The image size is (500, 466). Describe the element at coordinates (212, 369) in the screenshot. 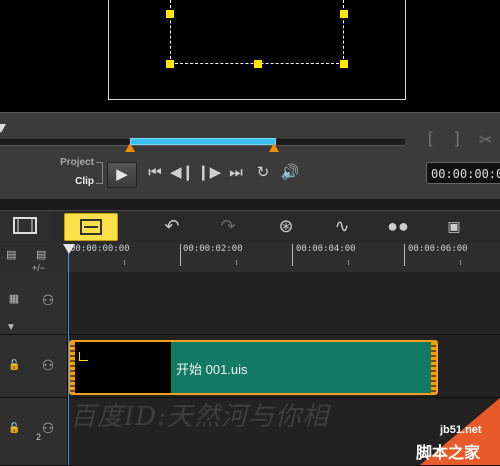

I see `clip-label: 开始 001.uis` at that location.